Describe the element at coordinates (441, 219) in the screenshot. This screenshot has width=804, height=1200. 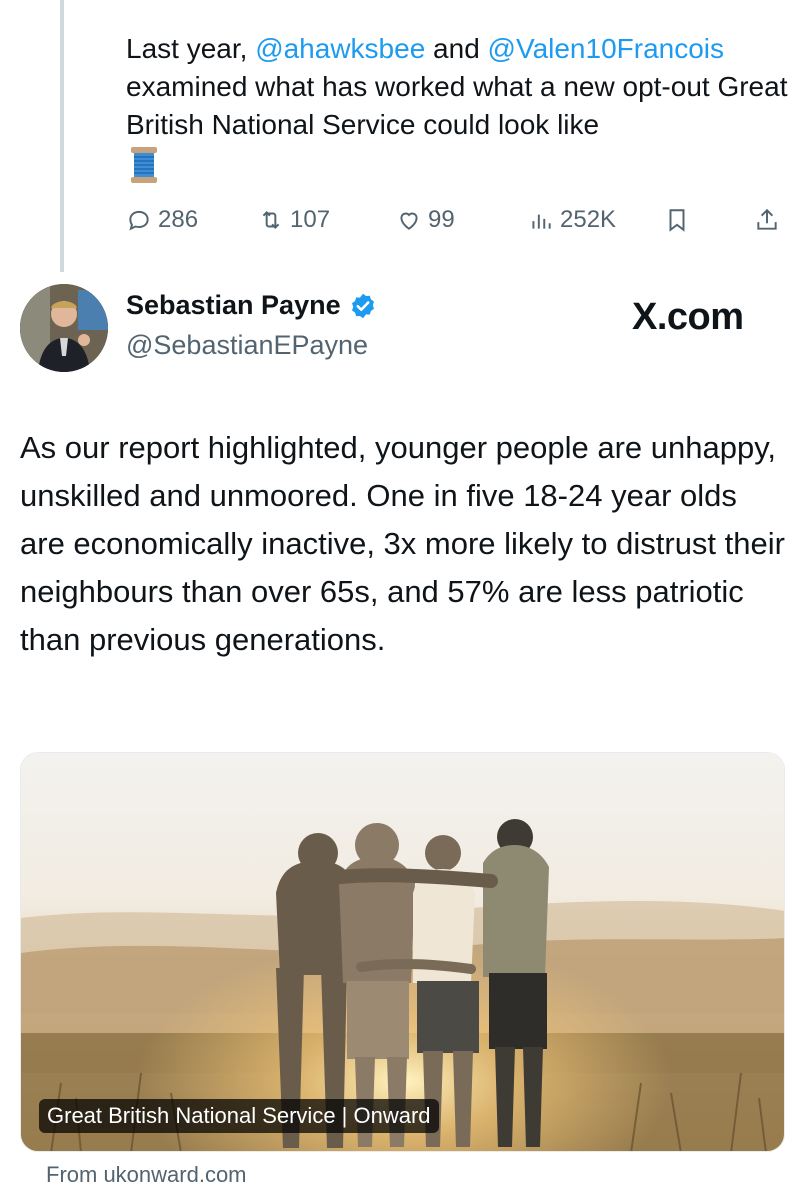
I see `like-count: 99` at that location.